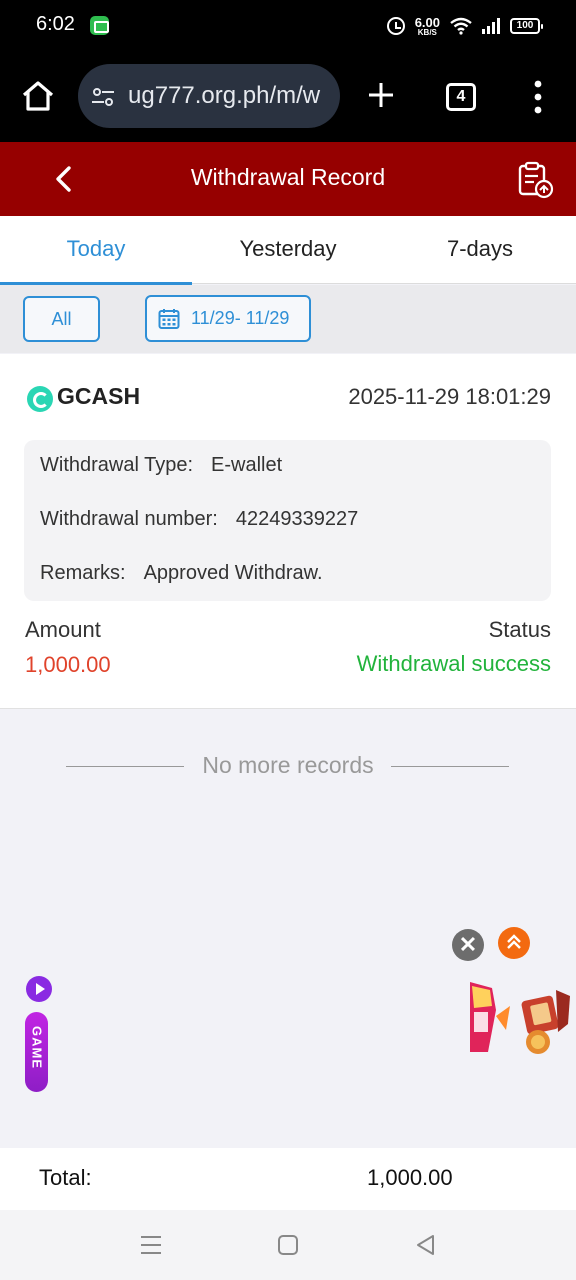 This screenshot has width=576, height=1280. I want to click on list-end-indicator: No more records, so click(288, 766).